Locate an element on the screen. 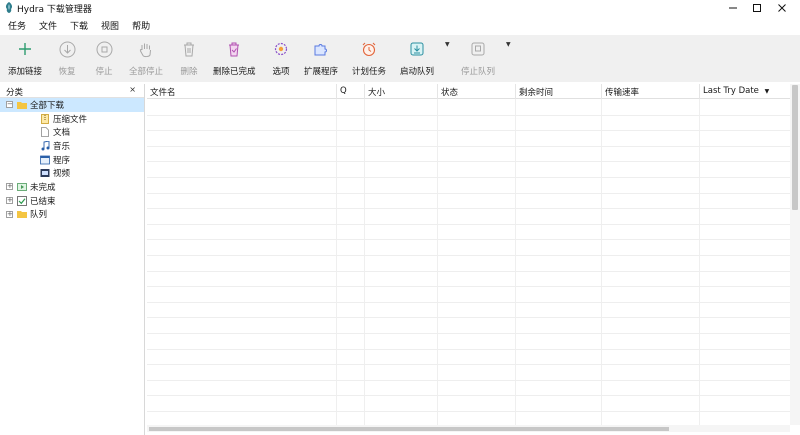 Image resolution: width=800 pixels, height=435 pixels. column-header-status: 状态 is located at coordinates (477, 91).